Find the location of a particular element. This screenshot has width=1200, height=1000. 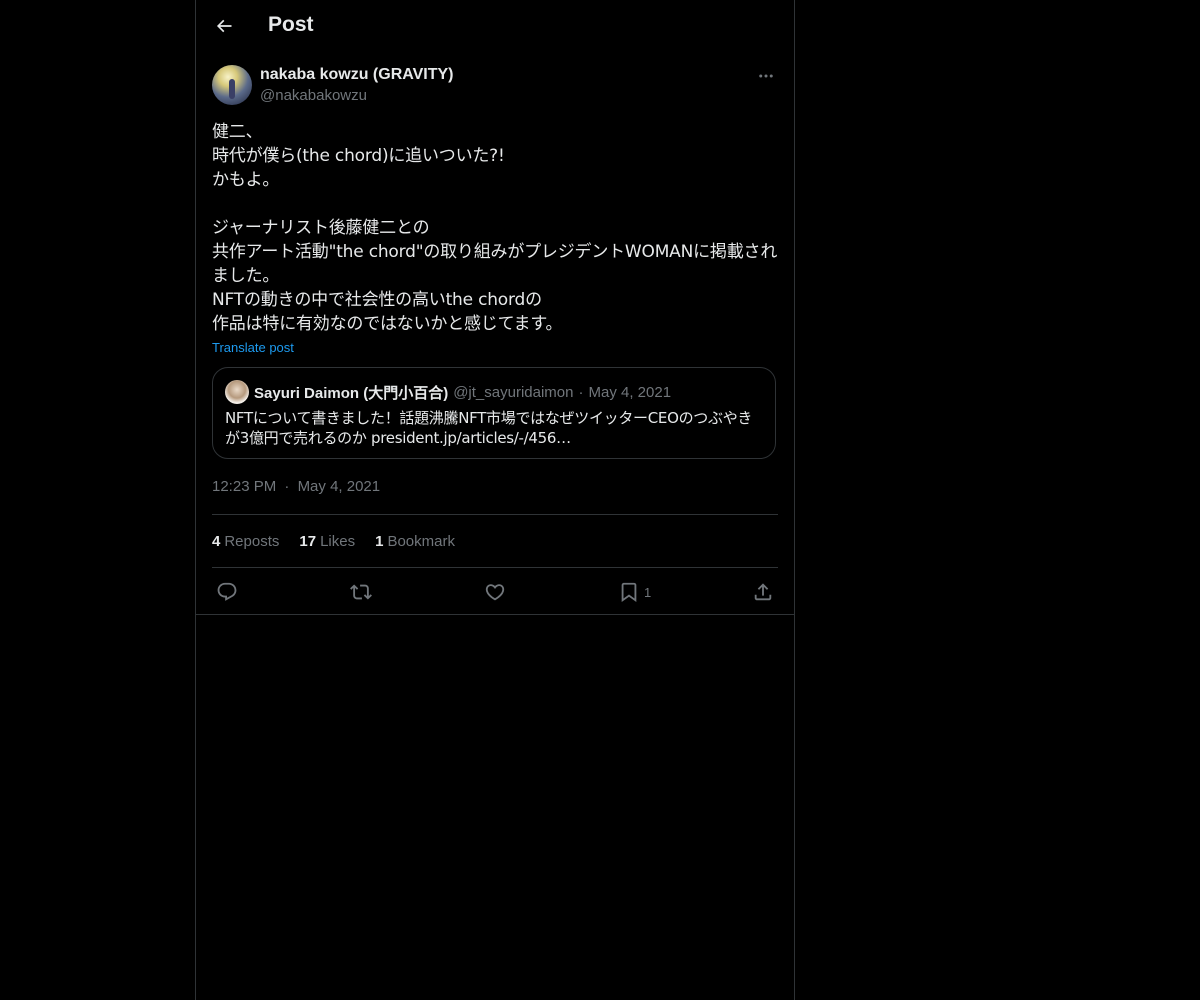

quoted-author-handle: @jt_sayuridaimon is located at coordinates (513, 392).